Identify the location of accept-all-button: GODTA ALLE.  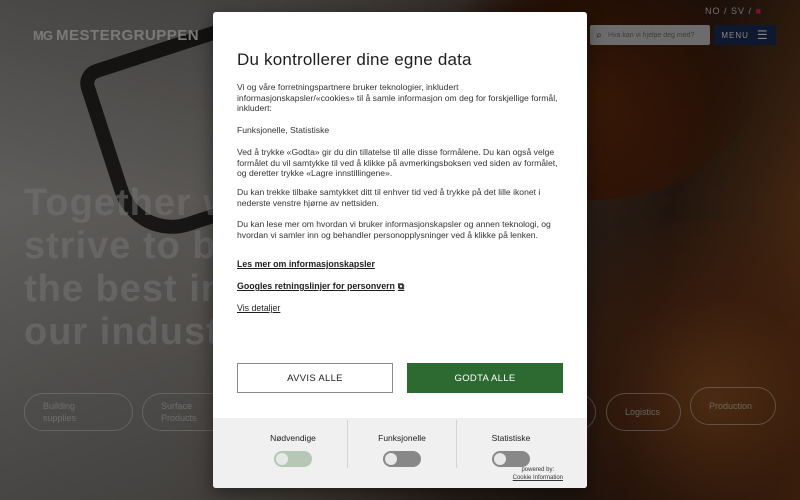
(485, 378).